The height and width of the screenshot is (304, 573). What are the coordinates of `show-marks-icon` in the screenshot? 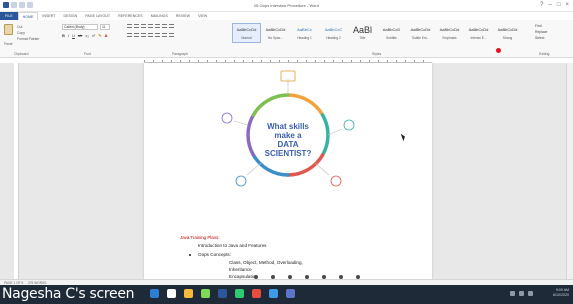 It's located at (171, 26).